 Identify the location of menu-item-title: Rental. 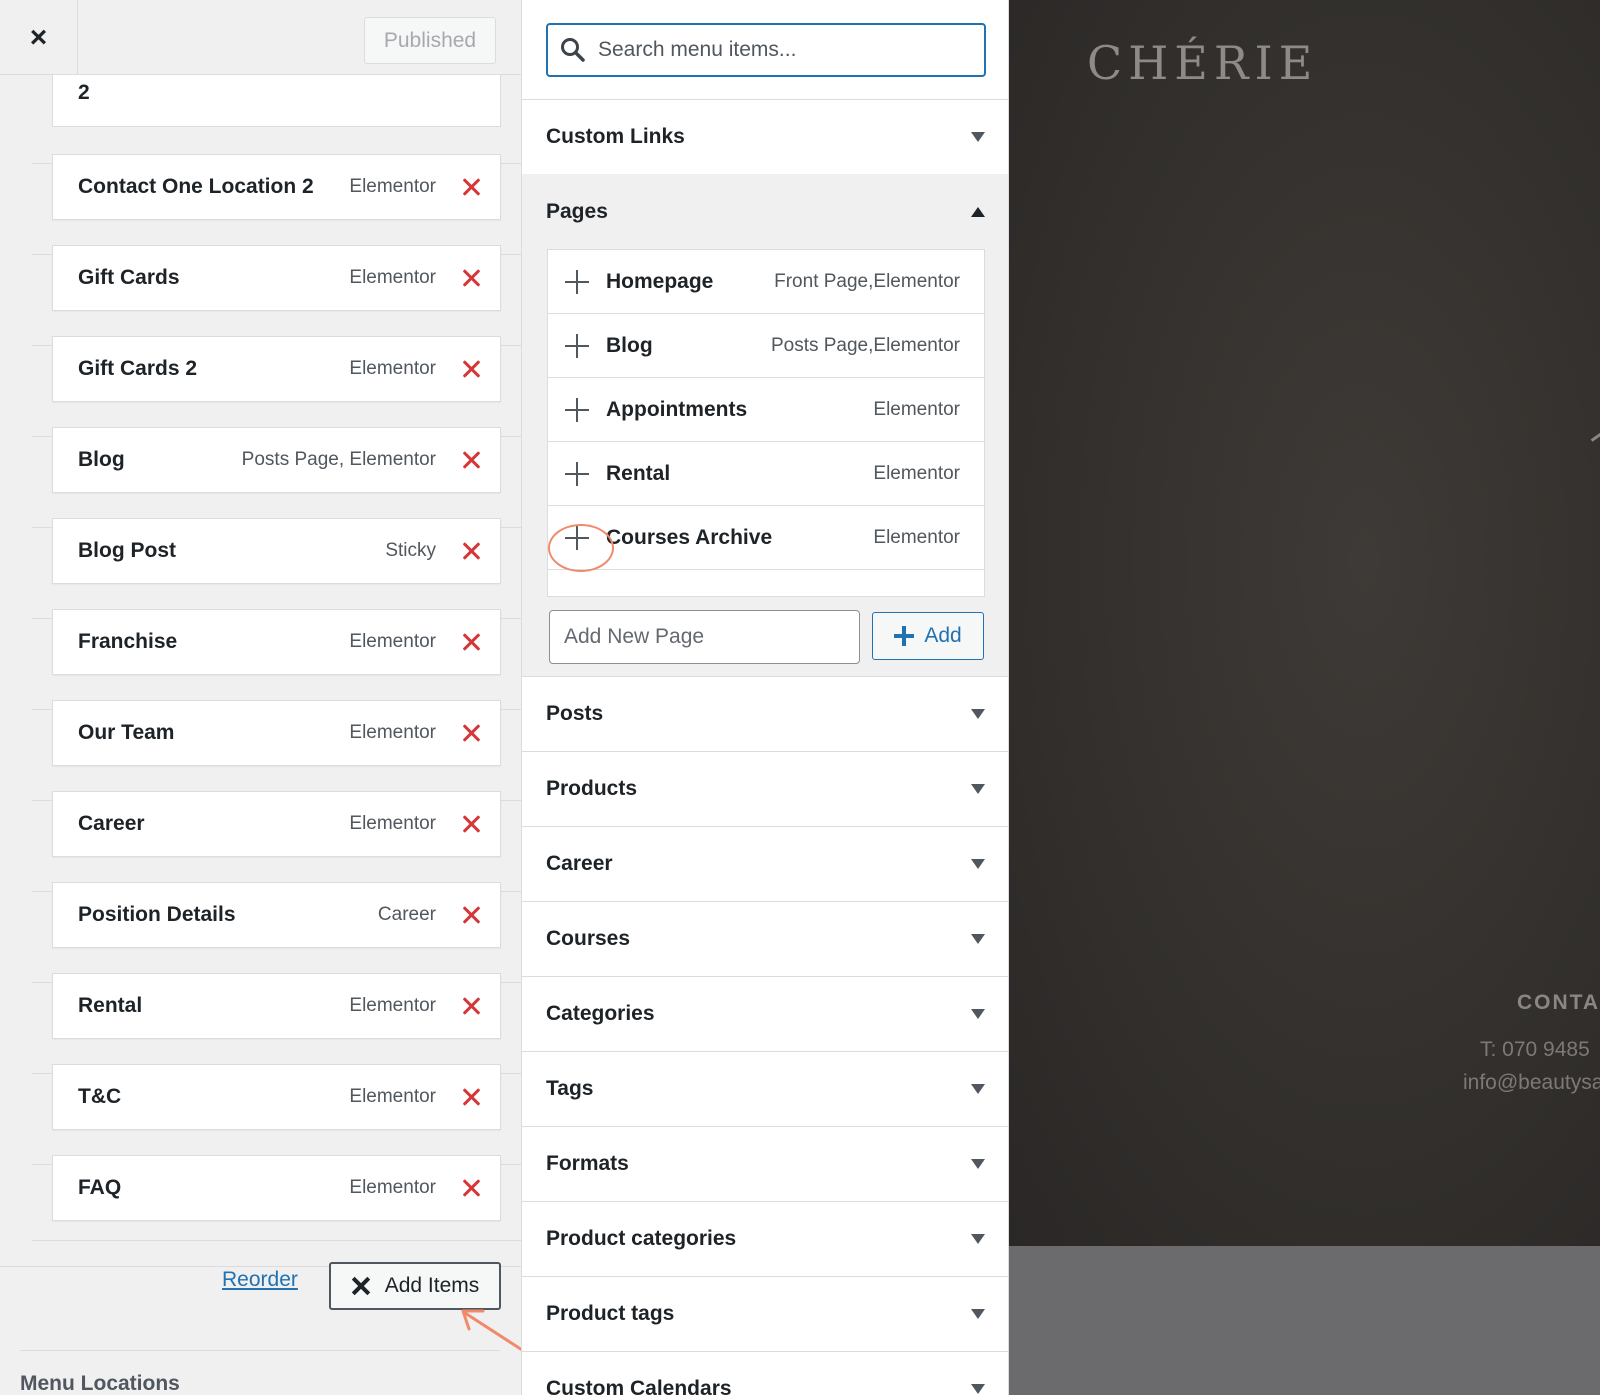
(110, 1005).